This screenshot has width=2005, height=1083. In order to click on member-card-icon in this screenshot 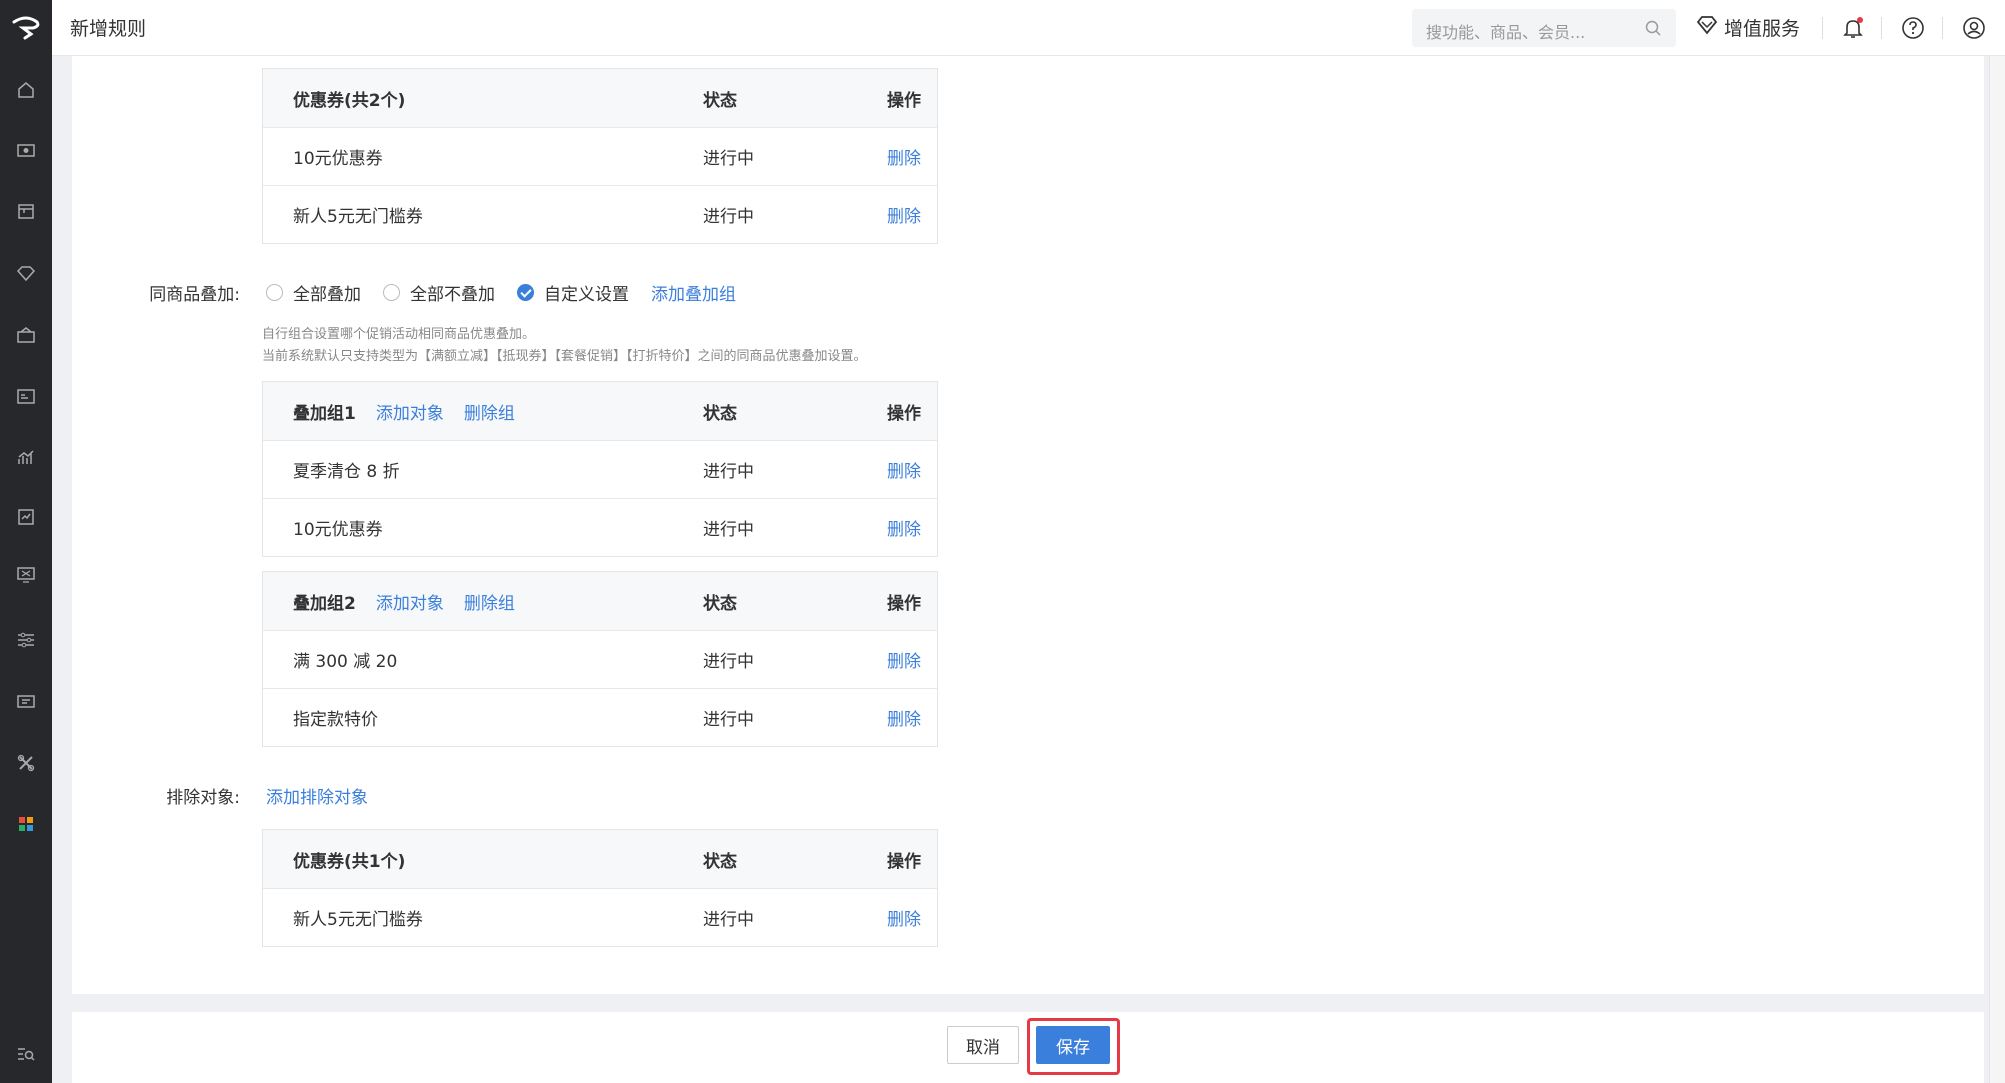, I will do `click(26, 396)`.